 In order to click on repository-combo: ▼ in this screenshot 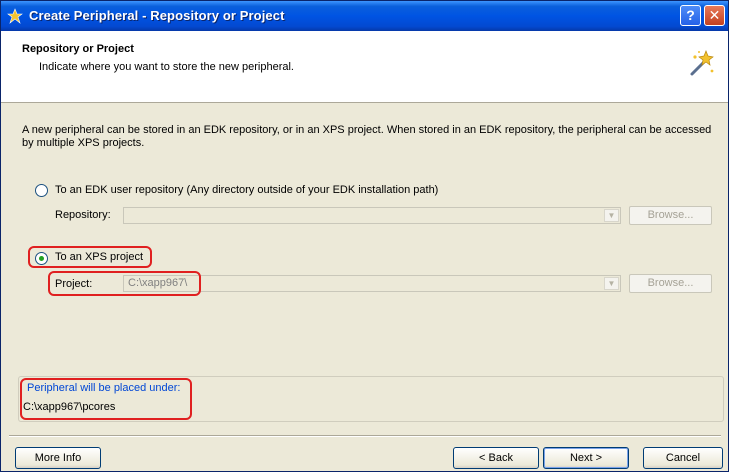, I will do `click(372, 215)`.